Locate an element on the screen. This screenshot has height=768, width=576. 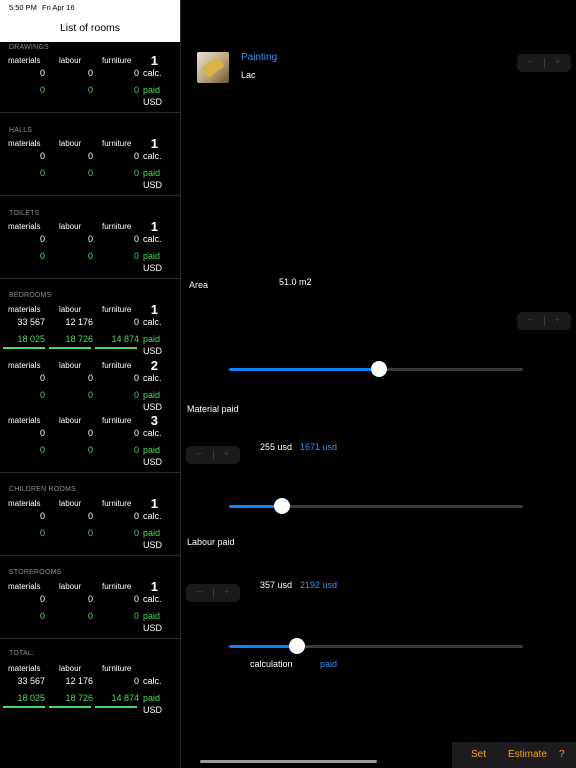
top-stepper: − + is located at coordinates (544, 63).